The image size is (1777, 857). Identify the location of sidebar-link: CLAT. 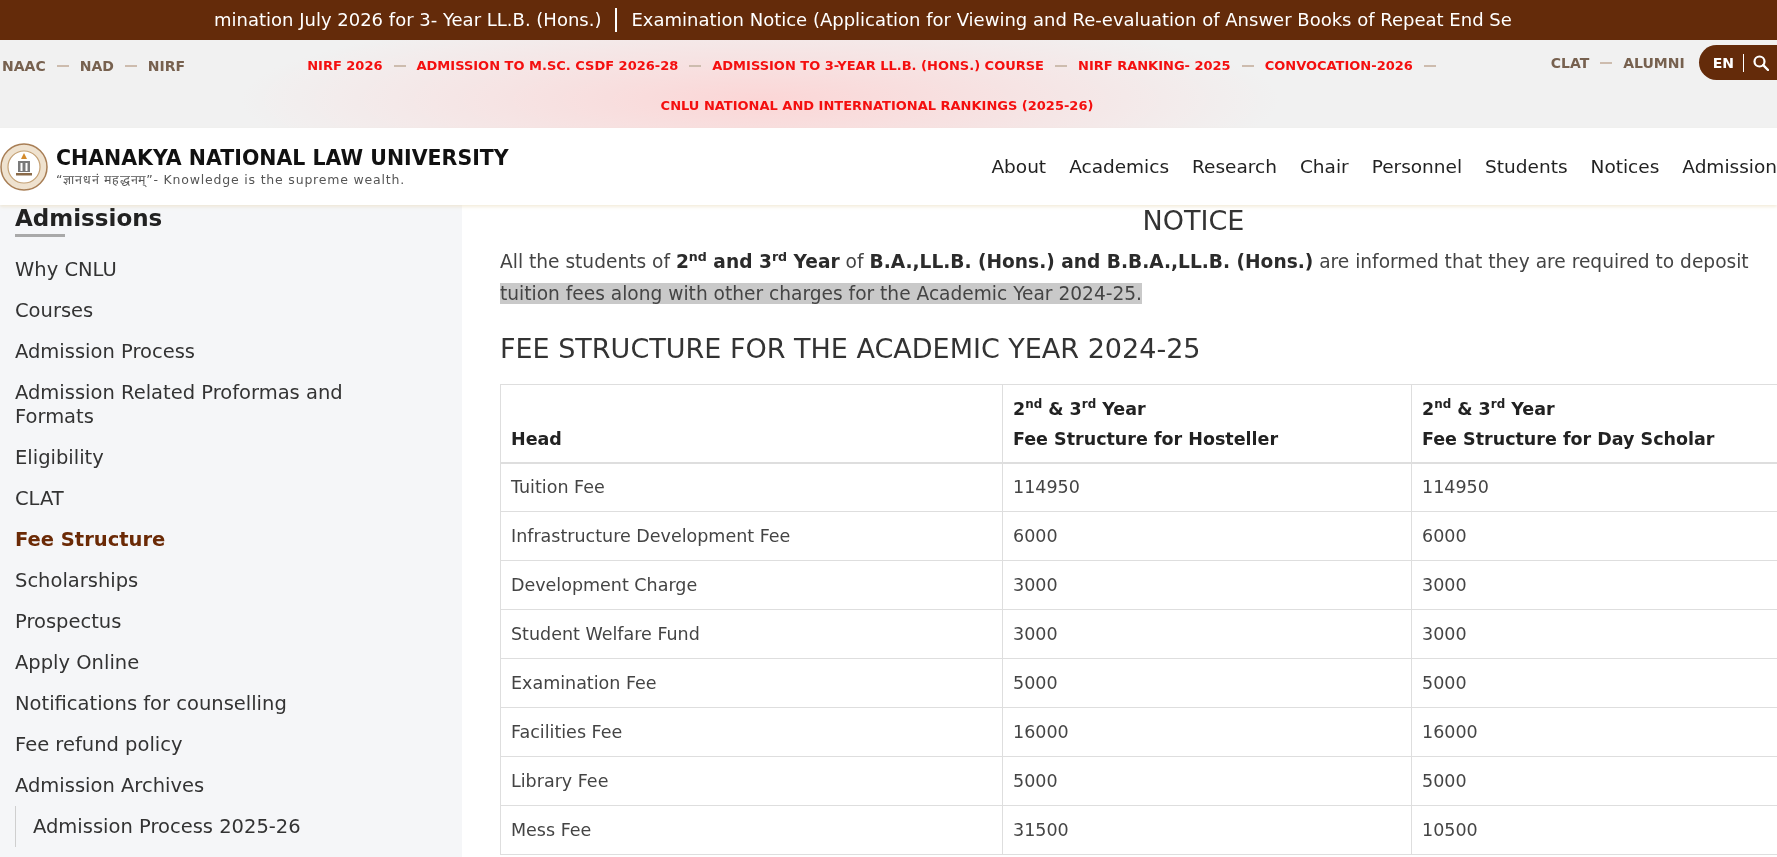
(39, 498).